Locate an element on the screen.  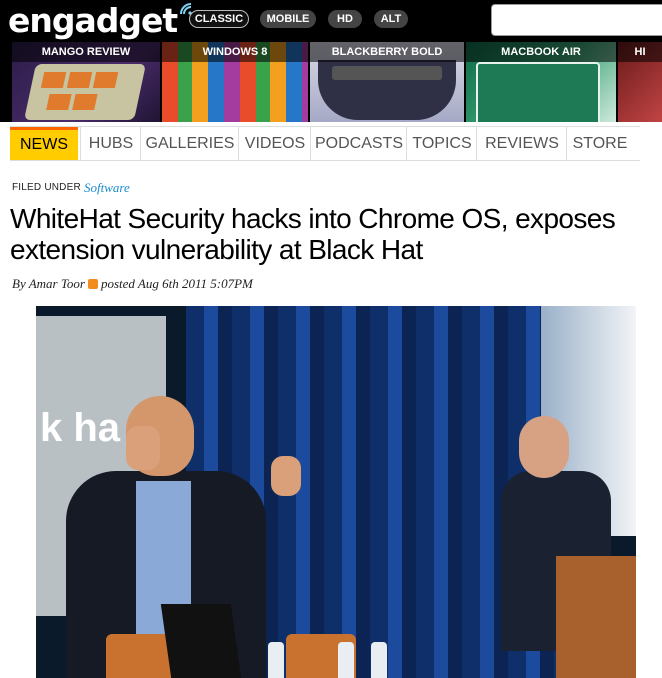
feature-tile-macbook-air: MACBOOK AIR is located at coordinates (541, 82).